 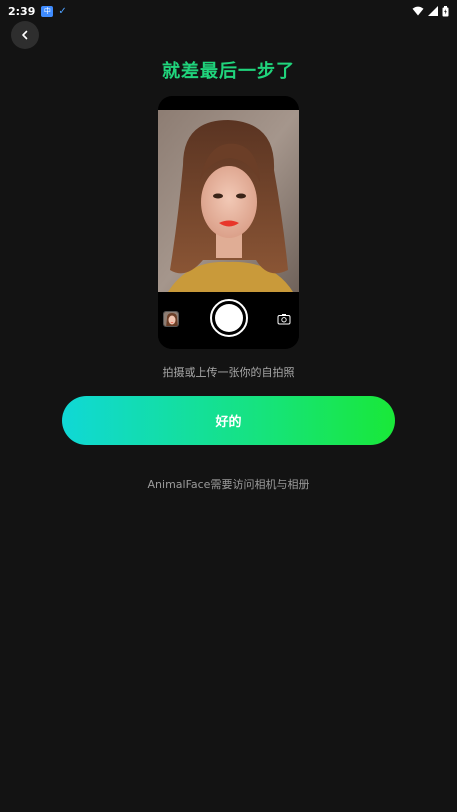 What do you see at coordinates (228, 71) in the screenshot?
I see `page-title: 就差最后一步了` at bounding box center [228, 71].